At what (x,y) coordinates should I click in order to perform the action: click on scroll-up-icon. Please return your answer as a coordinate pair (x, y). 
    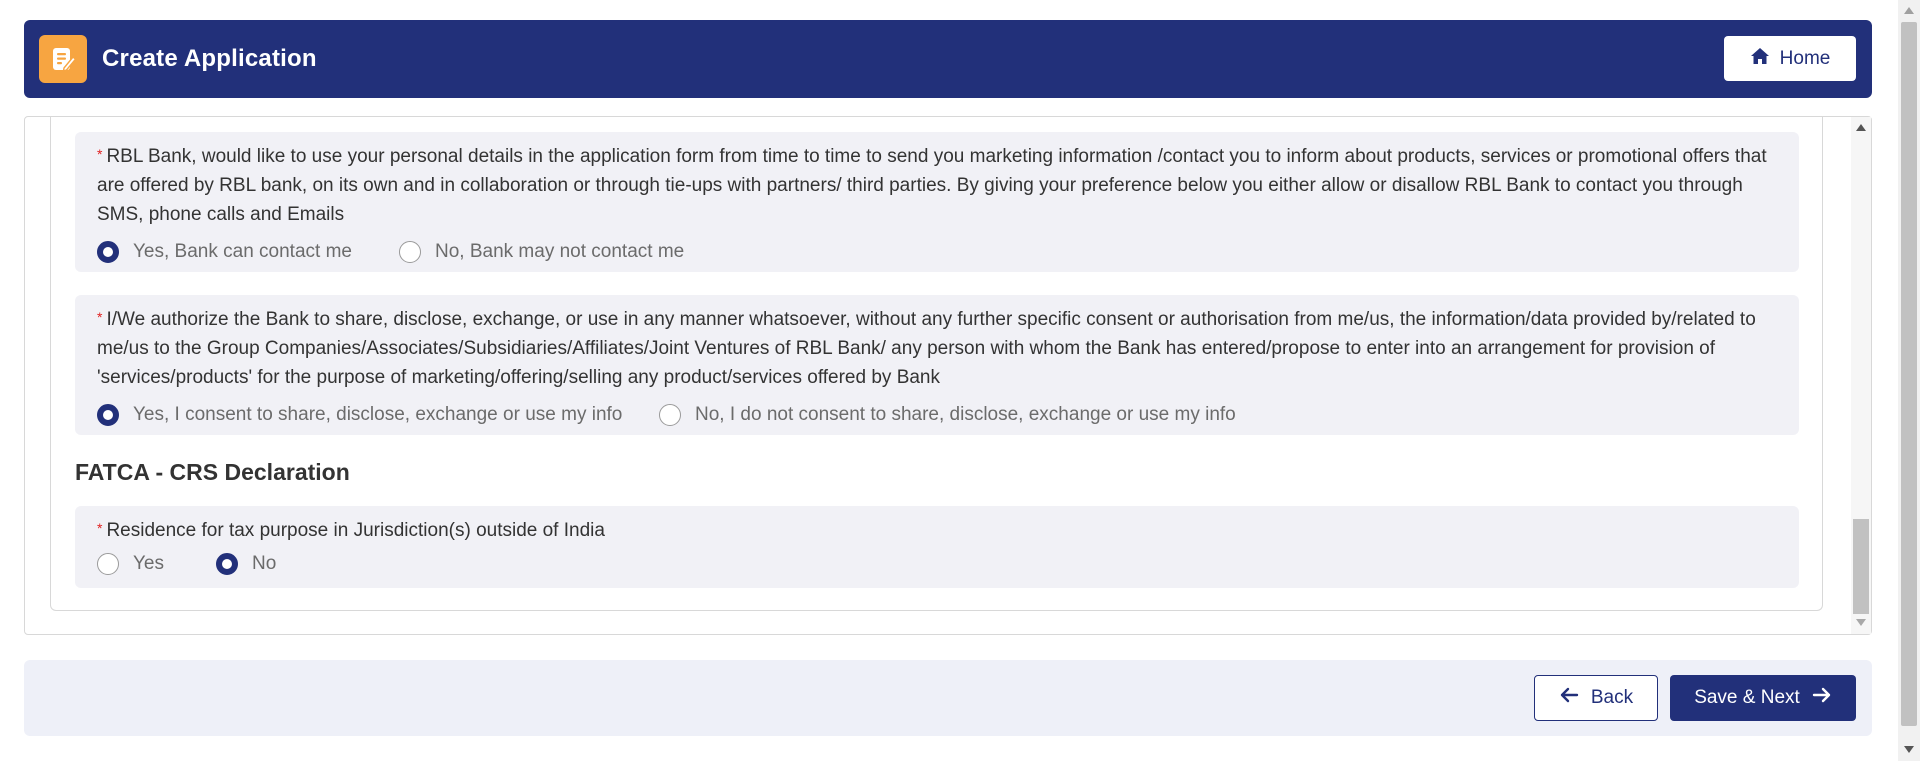
    Looking at the image, I should click on (1861, 127).